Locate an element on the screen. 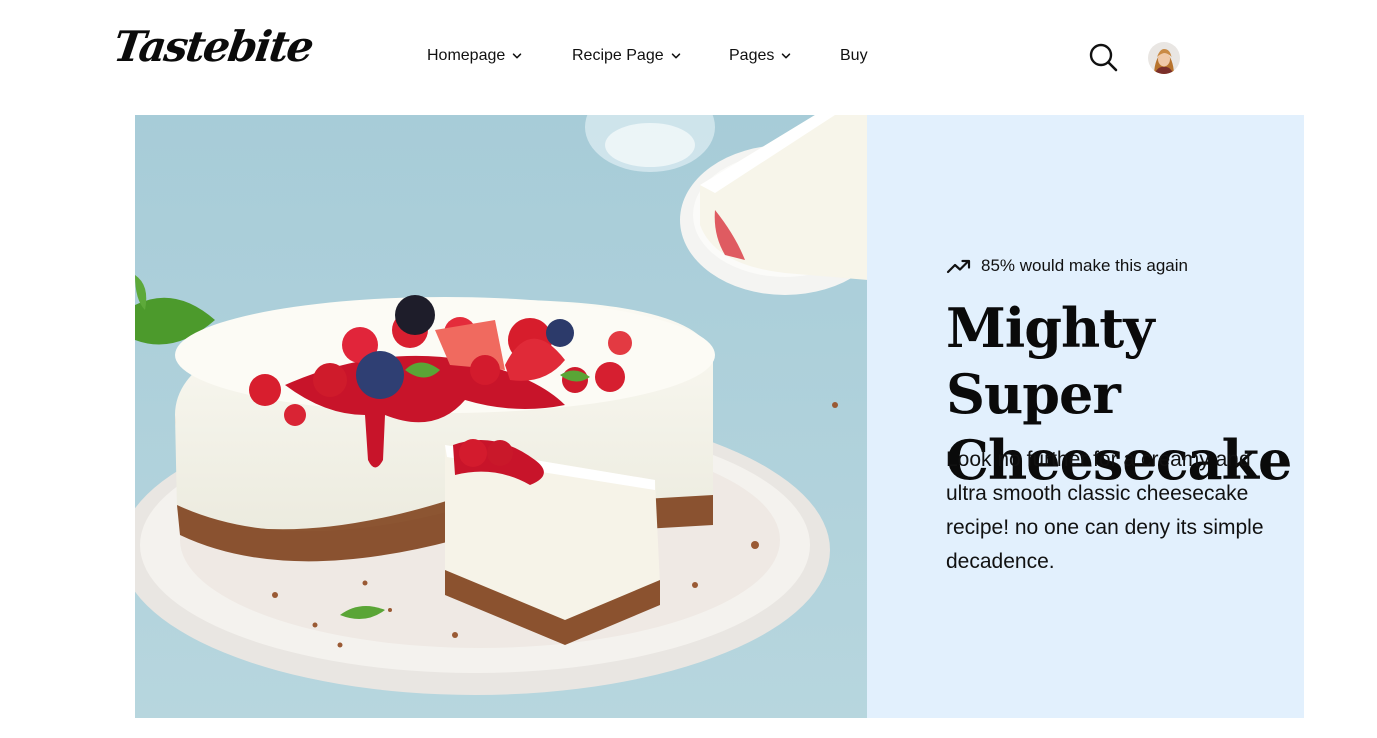 Image resolution: width=1377 pixels, height=738 pixels. search-icon is located at coordinates (1103, 57).